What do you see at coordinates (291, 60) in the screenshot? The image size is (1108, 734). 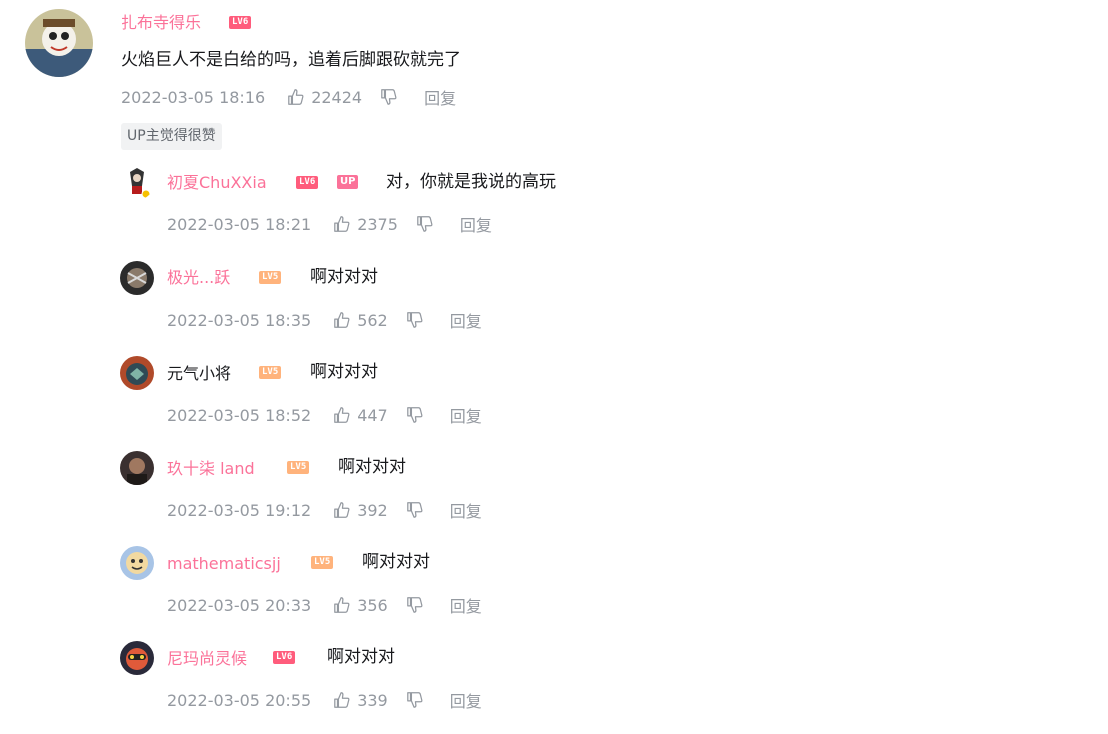 I see `comment-text: 火焰巨人不是白给的吗，追着后脚跟砍就完了` at bounding box center [291, 60].